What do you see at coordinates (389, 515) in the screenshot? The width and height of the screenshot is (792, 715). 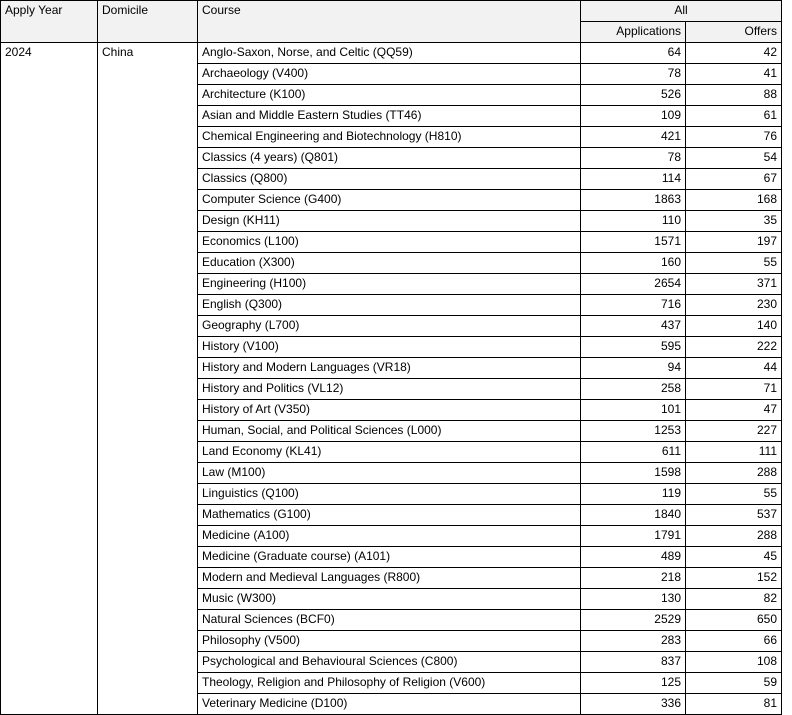 I see `cell-course: Mathematics (G100)` at bounding box center [389, 515].